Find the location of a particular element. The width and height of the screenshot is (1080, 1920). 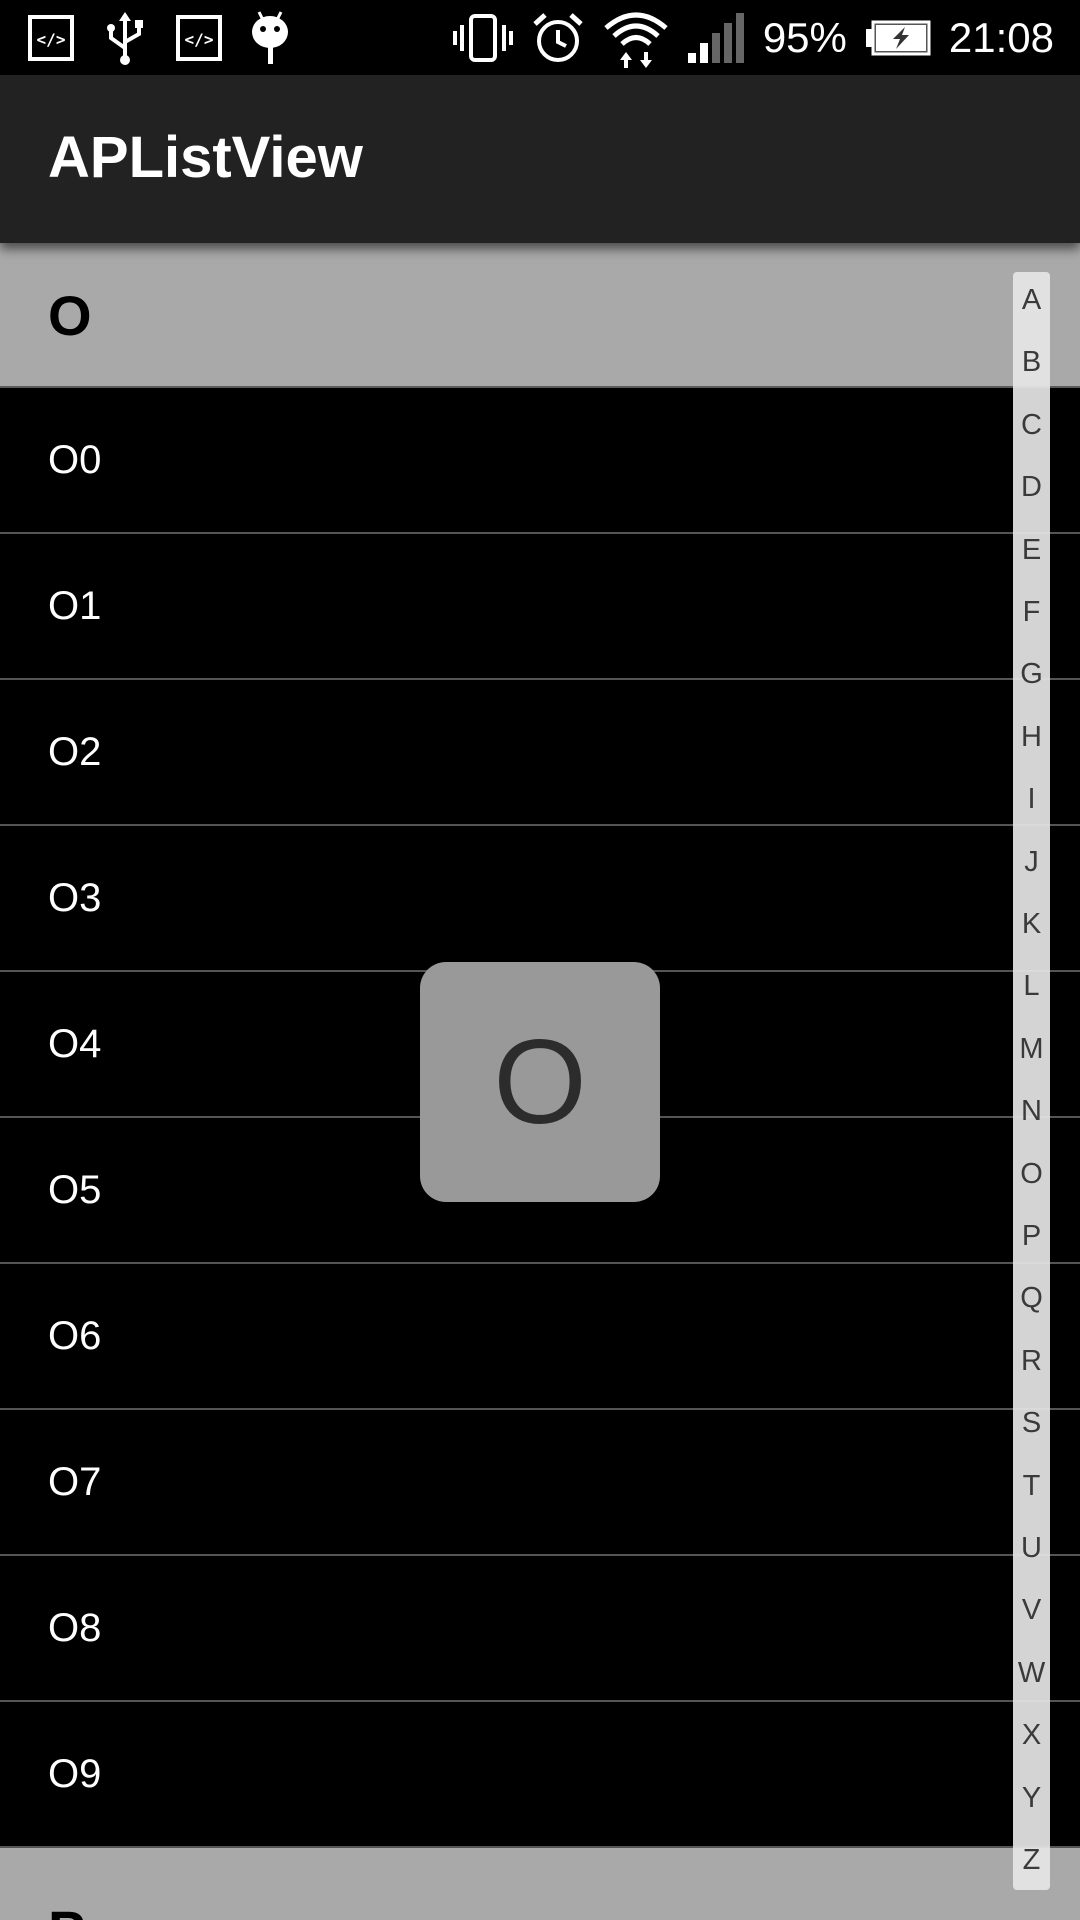

list-item: O3 is located at coordinates (540, 899).